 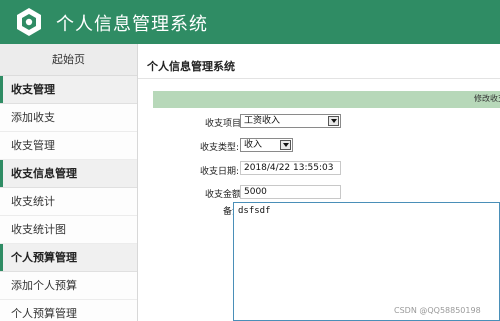 I want to click on sidebar-group-budget: 个人预算管理, so click(x=68, y=258).